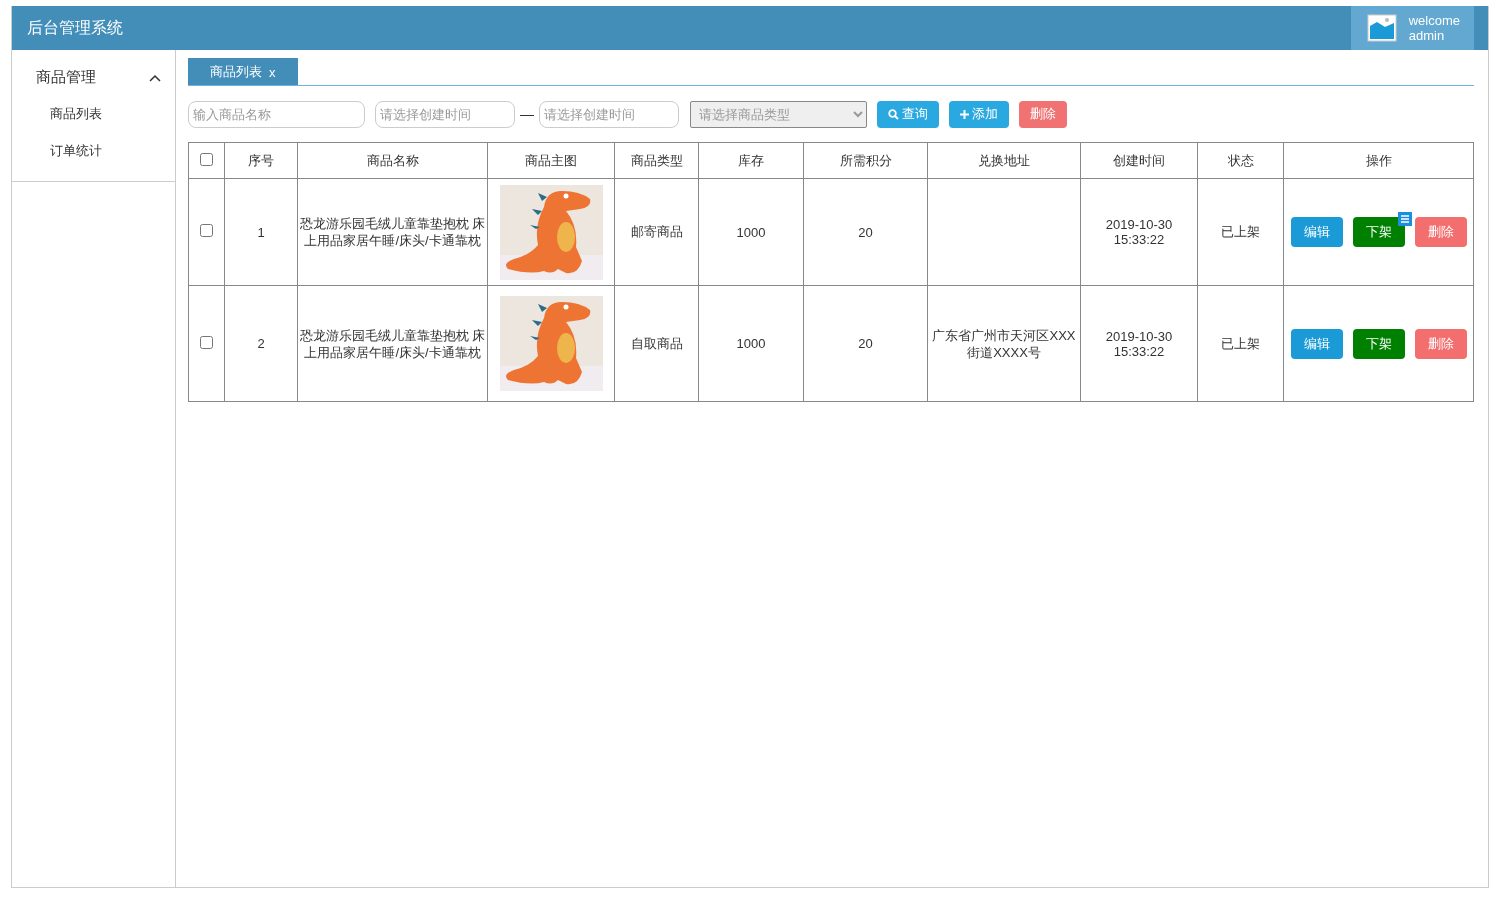  What do you see at coordinates (551, 160) in the screenshot?
I see `column-header: 商品主图` at bounding box center [551, 160].